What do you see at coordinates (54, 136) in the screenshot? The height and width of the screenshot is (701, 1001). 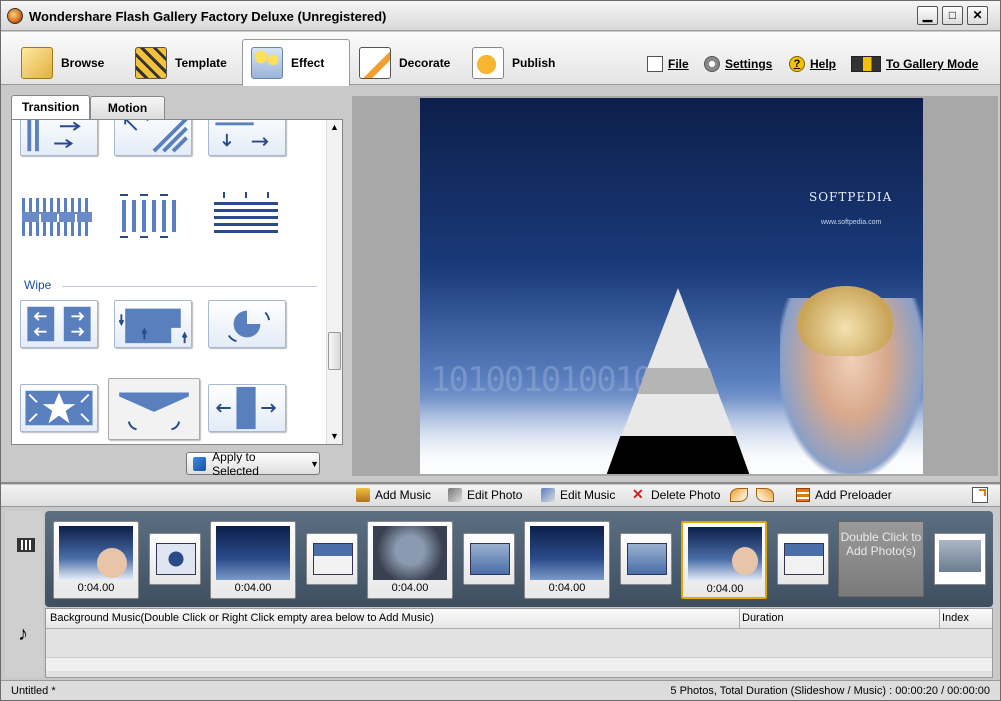 I see `vertical-split-icon` at bounding box center [54, 136].